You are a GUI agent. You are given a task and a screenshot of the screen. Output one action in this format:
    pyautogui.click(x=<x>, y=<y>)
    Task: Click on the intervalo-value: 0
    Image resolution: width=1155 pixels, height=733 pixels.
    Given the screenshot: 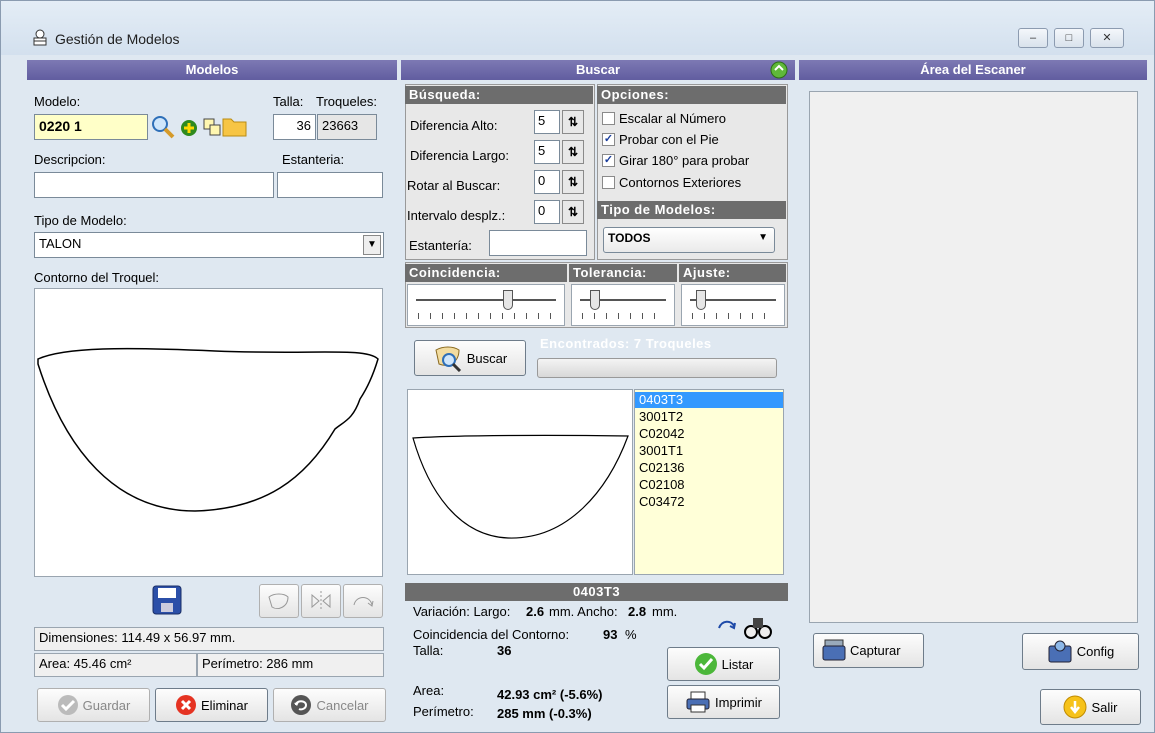 What is the action you would take?
    pyautogui.click(x=547, y=212)
    